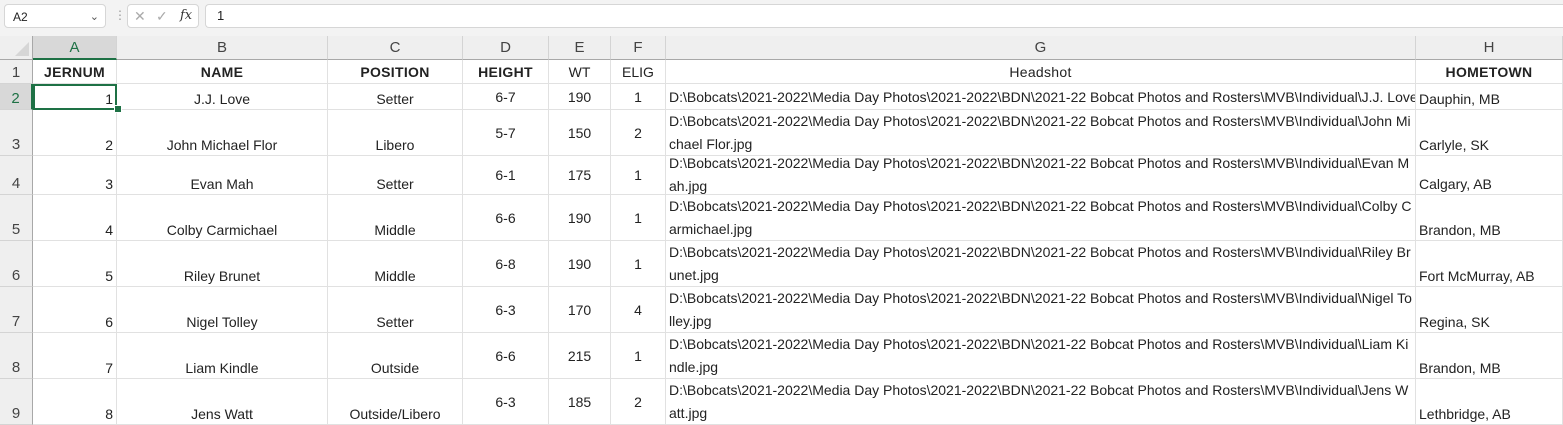 Image resolution: width=1563 pixels, height=425 pixels. What do you see at coordinates (884, 16) in the screenshot?
I see `formula-input: 1` at bounding box center [884, 16].